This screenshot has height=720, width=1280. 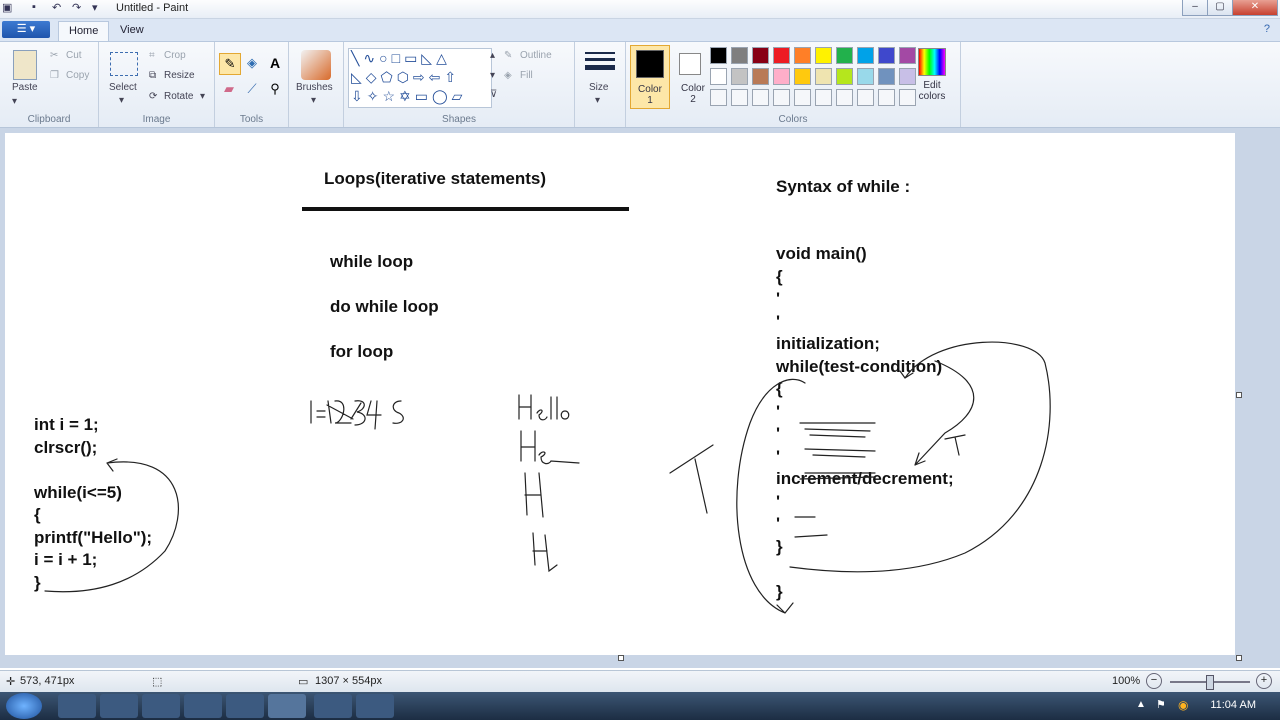 What do you see at coordinates (1161, 704) in the screenshot?
I see `tray-flag-icon: ⚑` at bounding box center [1161, 704].